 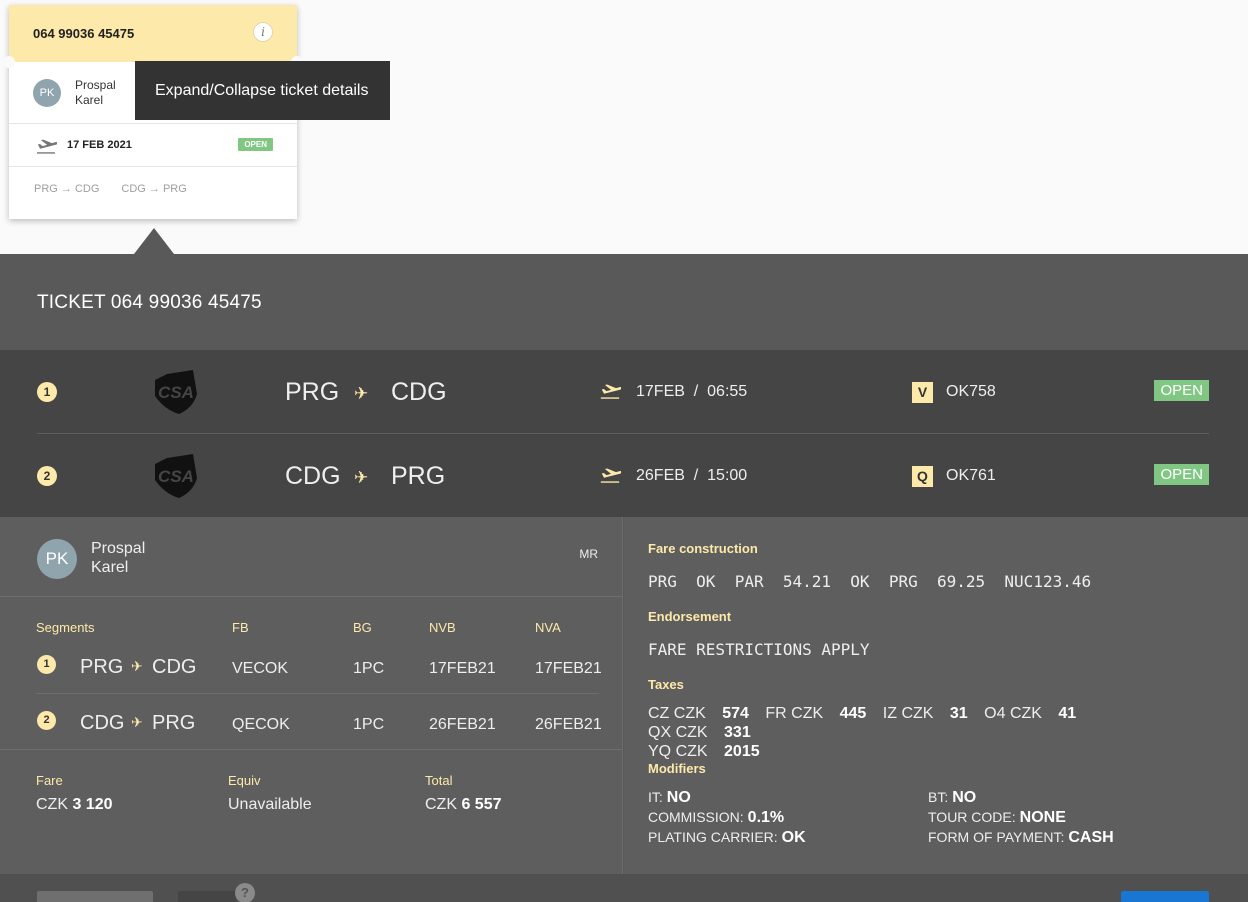 I want to click on modifier-plating-carrier: PLATING CARRIER: OK, so click(x=727, y=838).